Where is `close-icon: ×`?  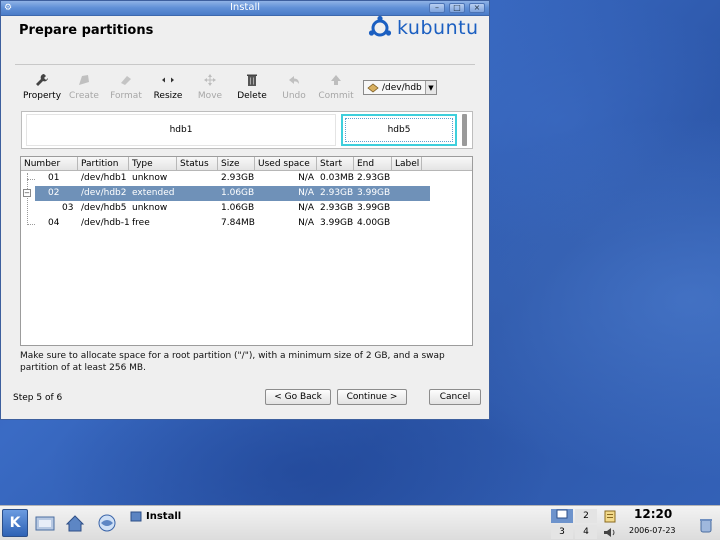 close-icon: × is located at coordinates (477, 8).